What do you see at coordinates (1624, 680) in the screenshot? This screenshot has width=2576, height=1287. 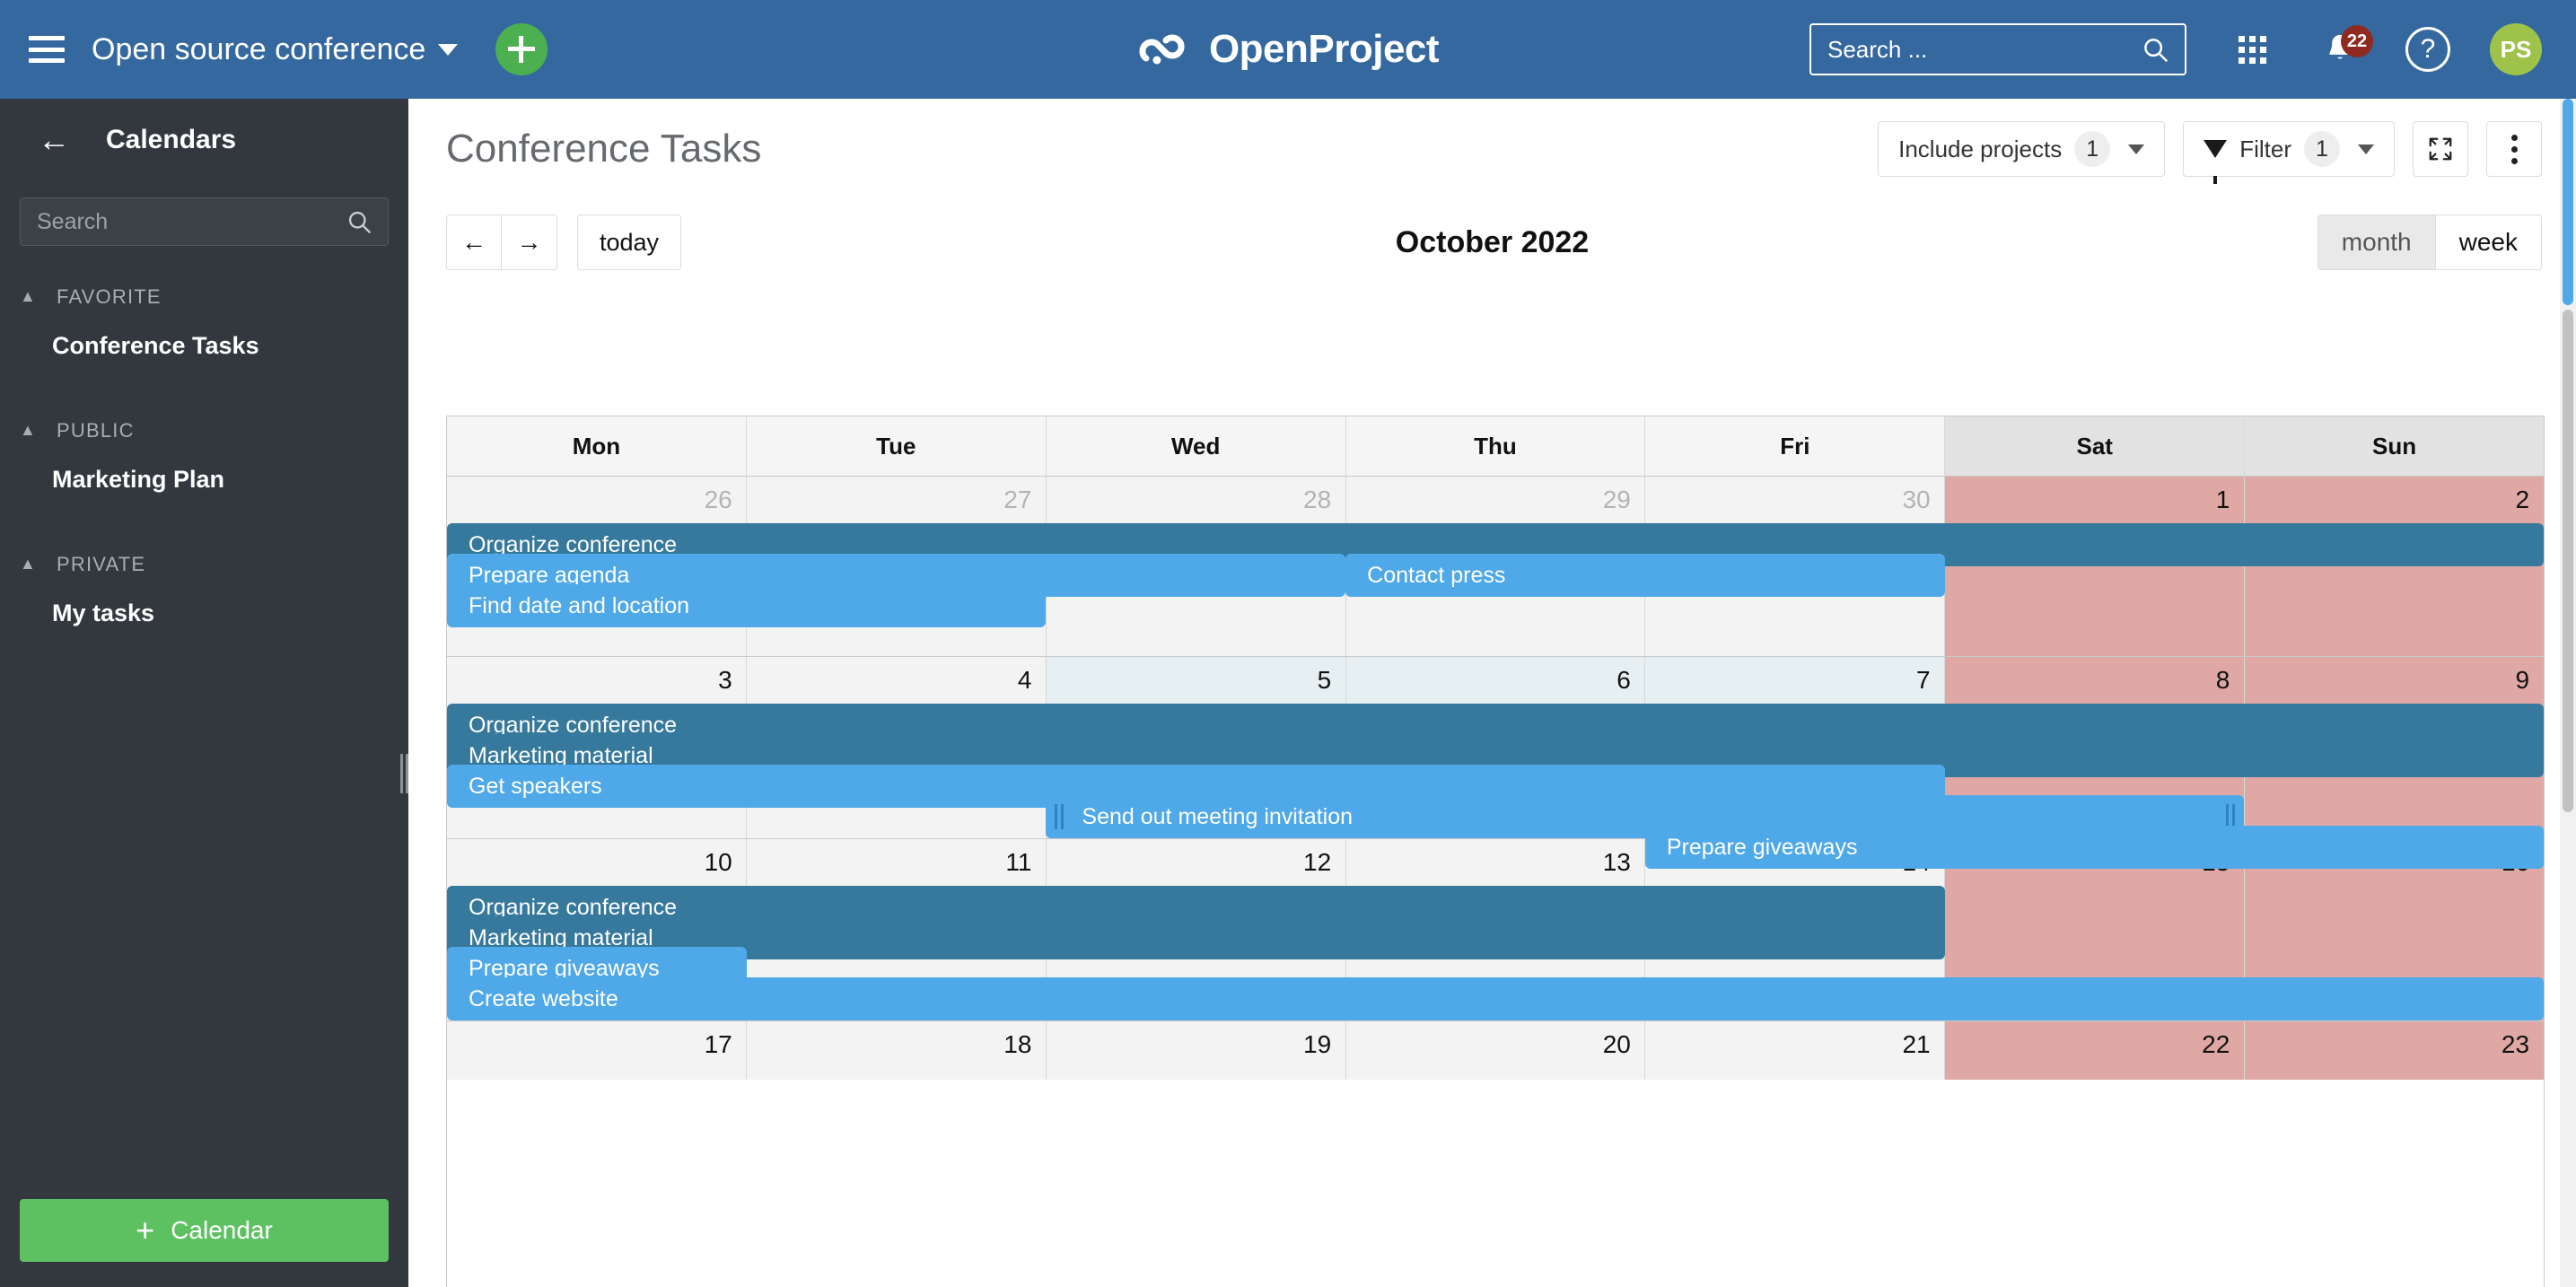 I see `calendar-day-number: 6` at bounding box center [1624, 680].